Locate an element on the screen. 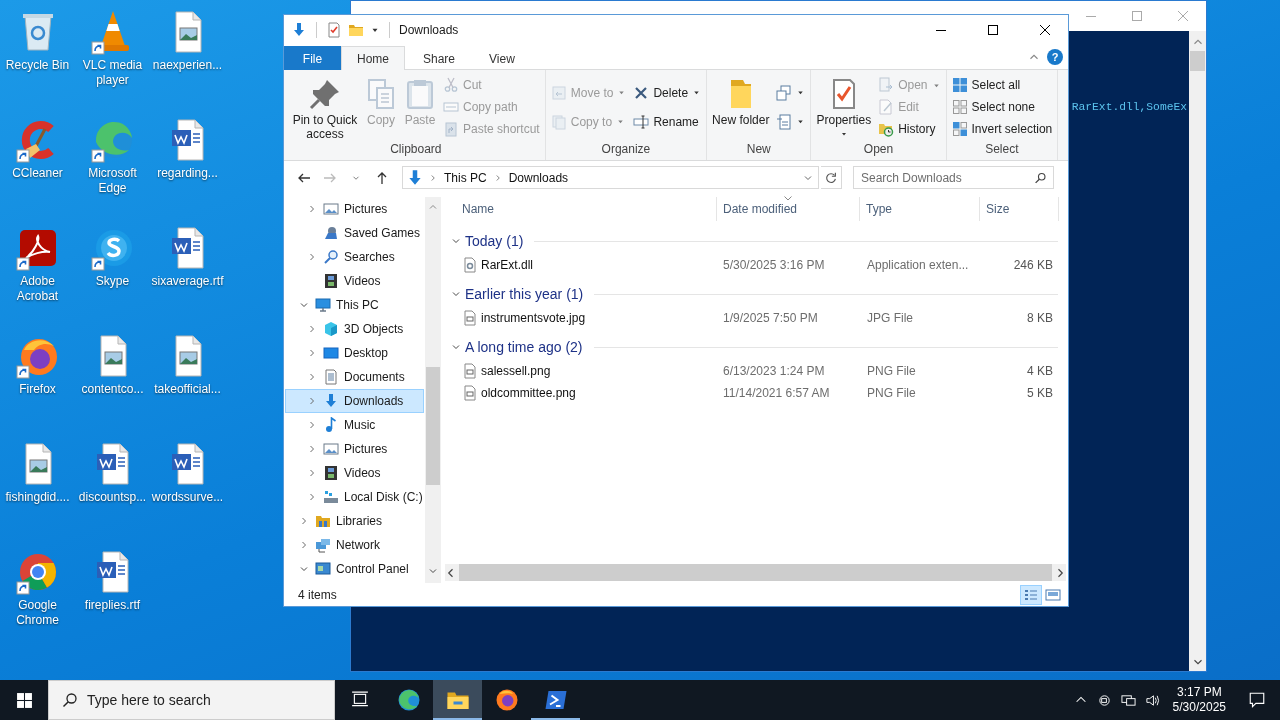 The width and height of the screenshot is (1280, 720). column-header: Date modified is located at coordinates (788, 209).